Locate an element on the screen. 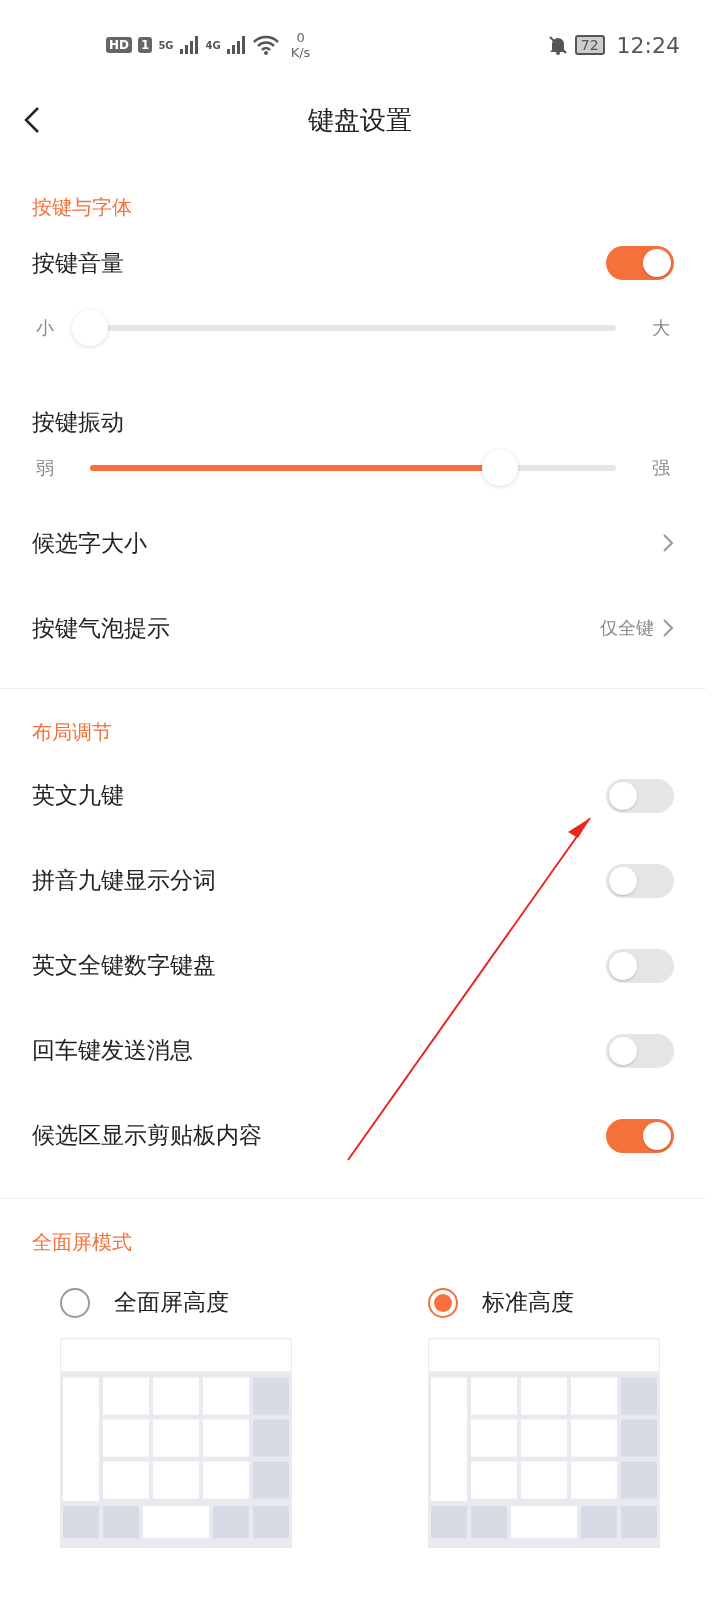  sim-badge: 1 is located at coordinates (145, 45).